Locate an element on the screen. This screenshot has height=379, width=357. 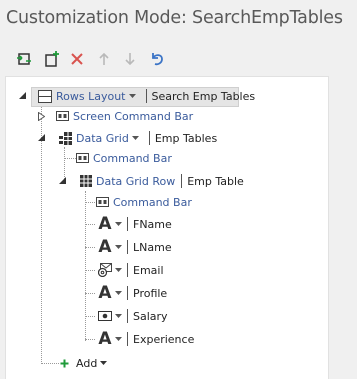
move-up-icon is located at coordinates (104, 59).